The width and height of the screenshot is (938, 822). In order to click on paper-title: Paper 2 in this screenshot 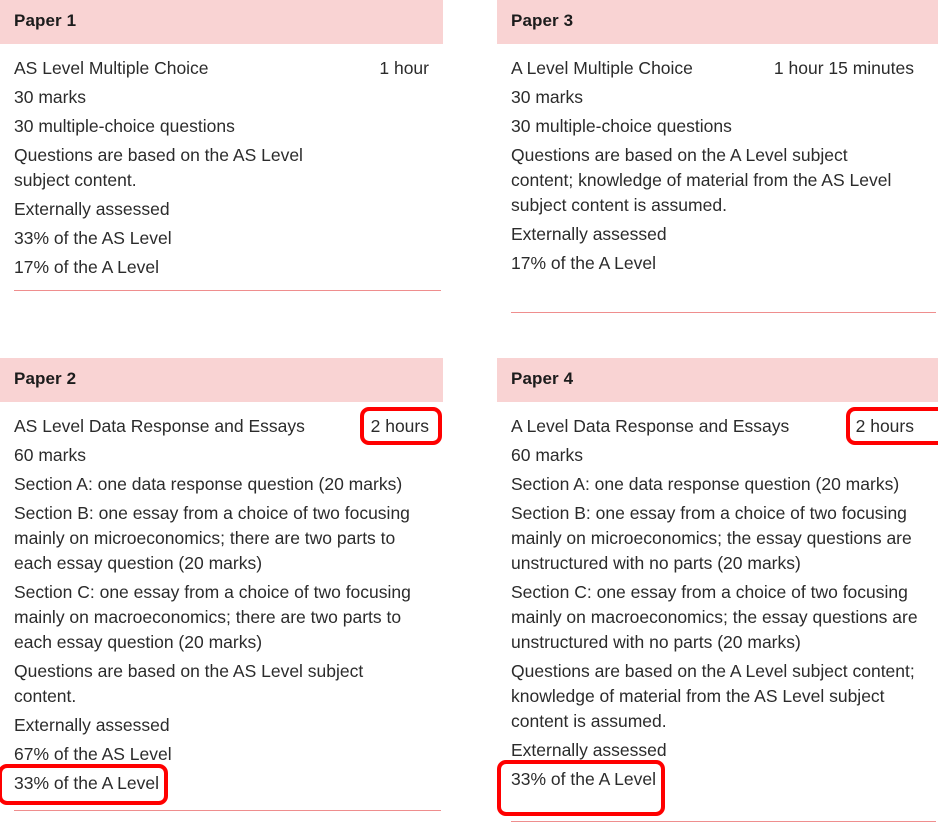, I will do `click(45, 378)`.